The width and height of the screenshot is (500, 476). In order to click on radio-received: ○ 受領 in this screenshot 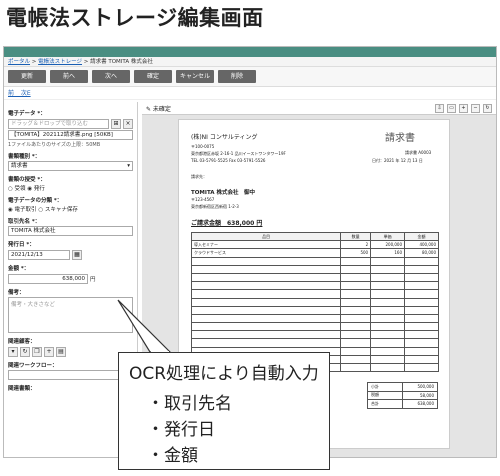, I will do `click(17, 189)`.